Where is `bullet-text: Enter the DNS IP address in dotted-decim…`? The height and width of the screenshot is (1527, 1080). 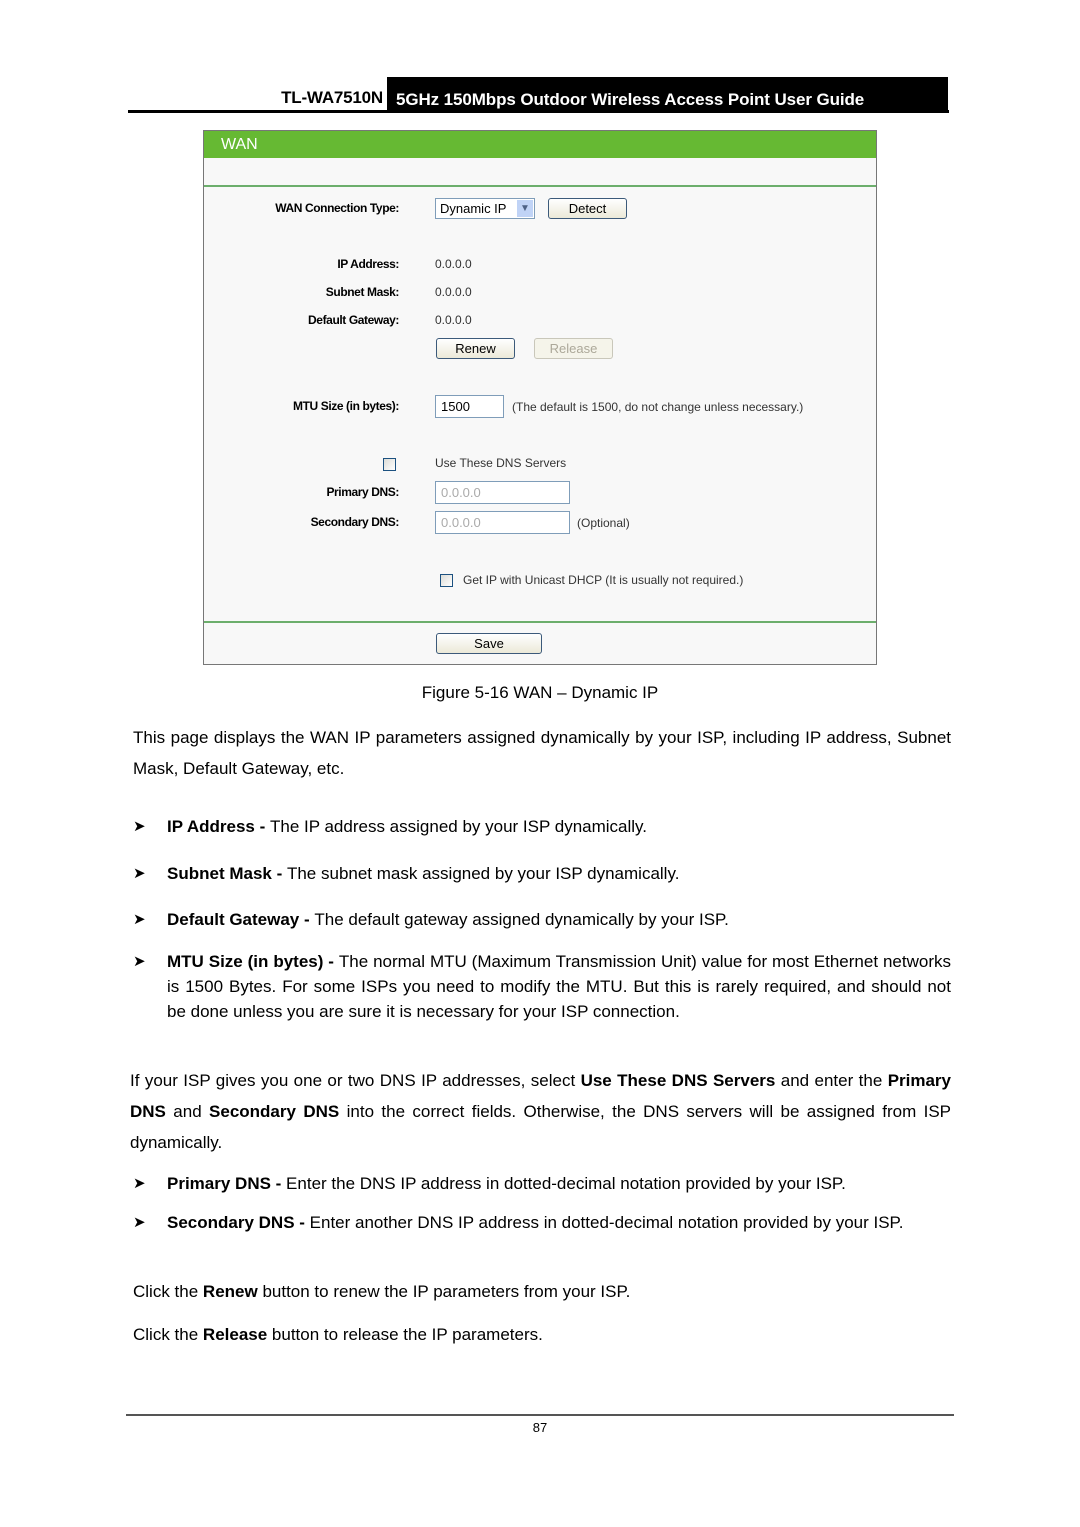 bullet-text: Enter the DNS IP address in dotted-decim… is located at coordinates (566, 1183).